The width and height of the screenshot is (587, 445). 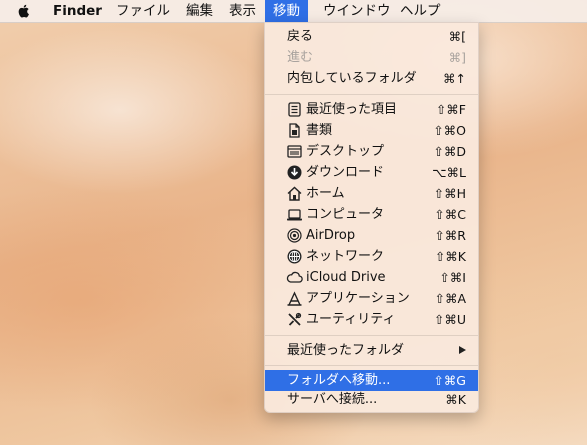 I want to click on shortcut: ⇧⌘K, so click(x=450, y=256).